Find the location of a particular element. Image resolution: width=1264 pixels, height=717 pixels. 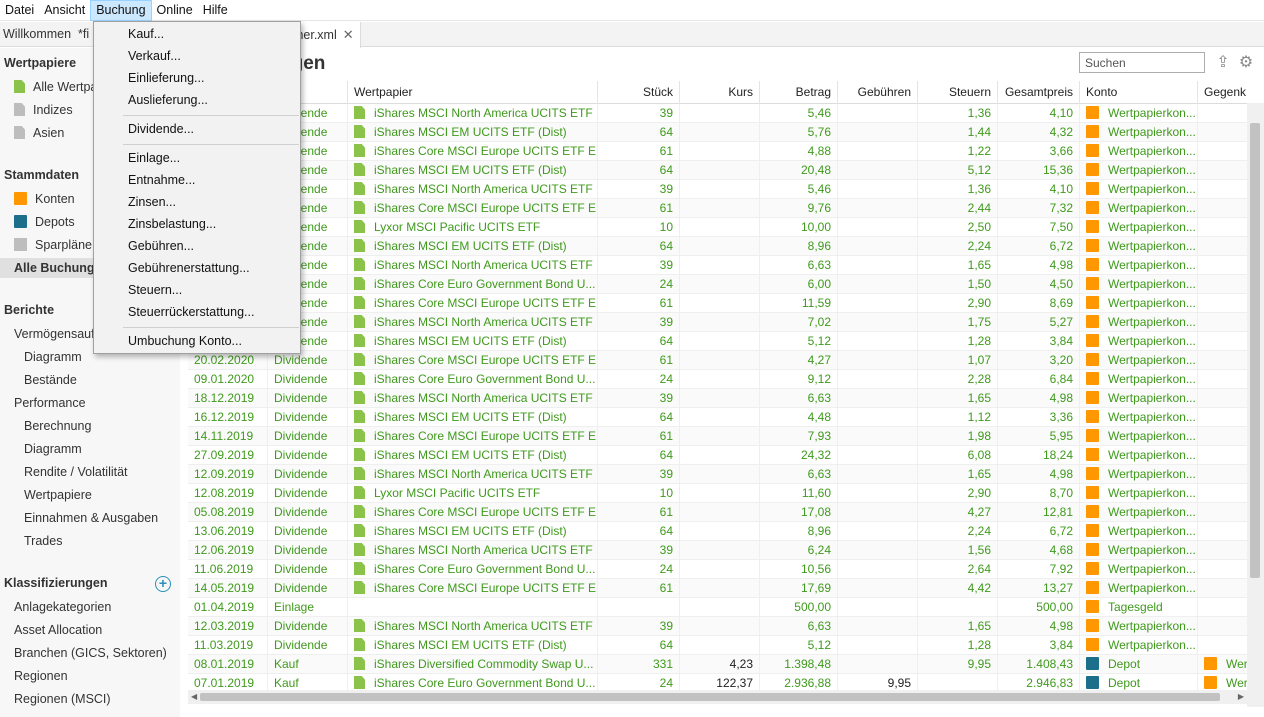

cell-qty: 61 is located at coordinates (639, 436).